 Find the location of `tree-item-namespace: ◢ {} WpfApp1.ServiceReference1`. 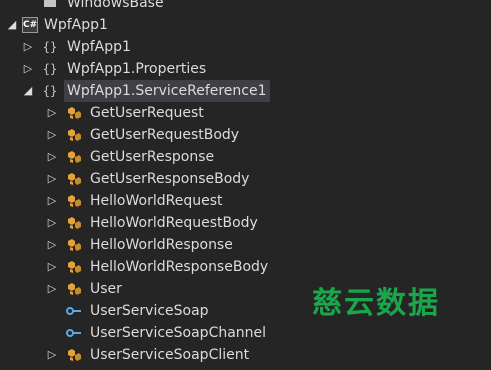

tree-item-namespace: ◢ {} WpfApp1.ServiceReference1 is located at coordinates (245, 91).